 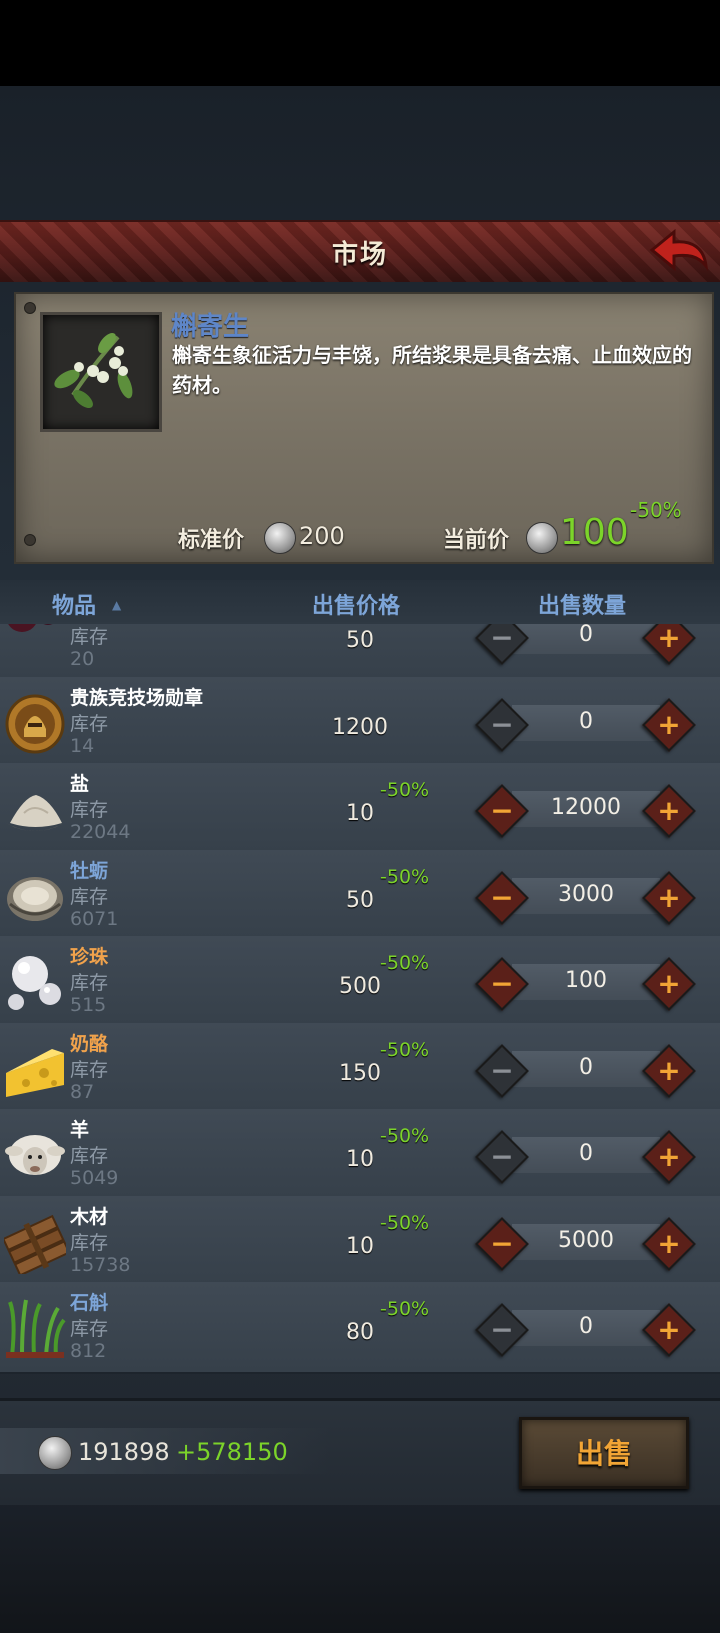 I want to click on list-item: 奶酪库存 87 150 -50% 0− +, so click(x=360, y=1068).